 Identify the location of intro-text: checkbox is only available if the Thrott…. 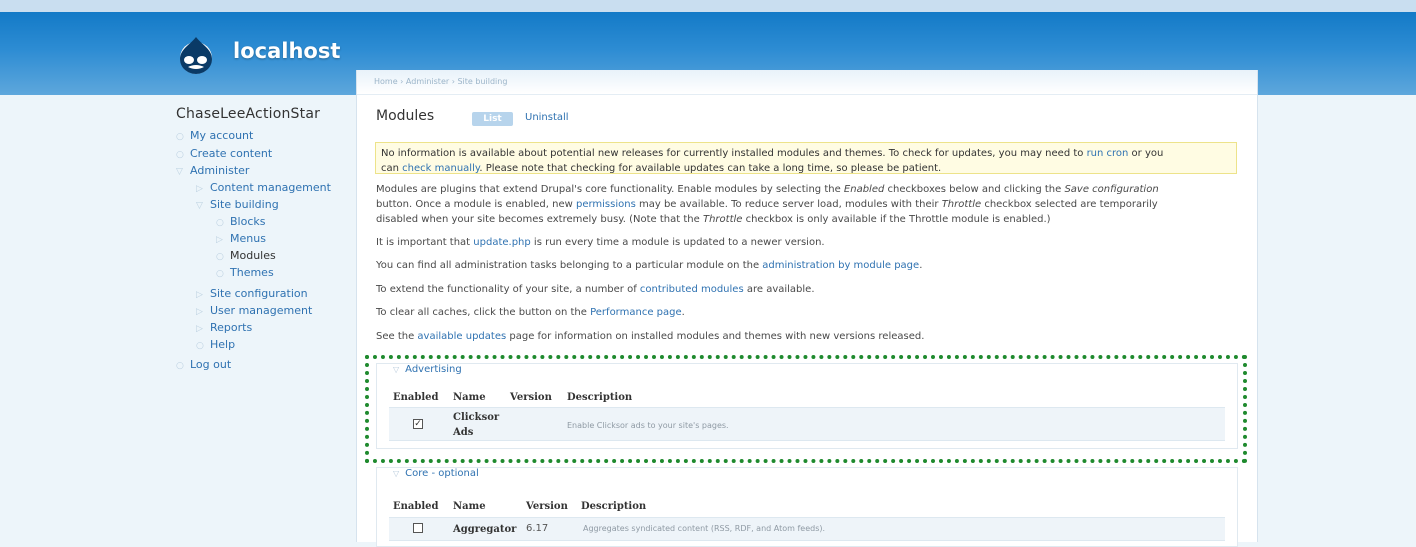
(896, 219).